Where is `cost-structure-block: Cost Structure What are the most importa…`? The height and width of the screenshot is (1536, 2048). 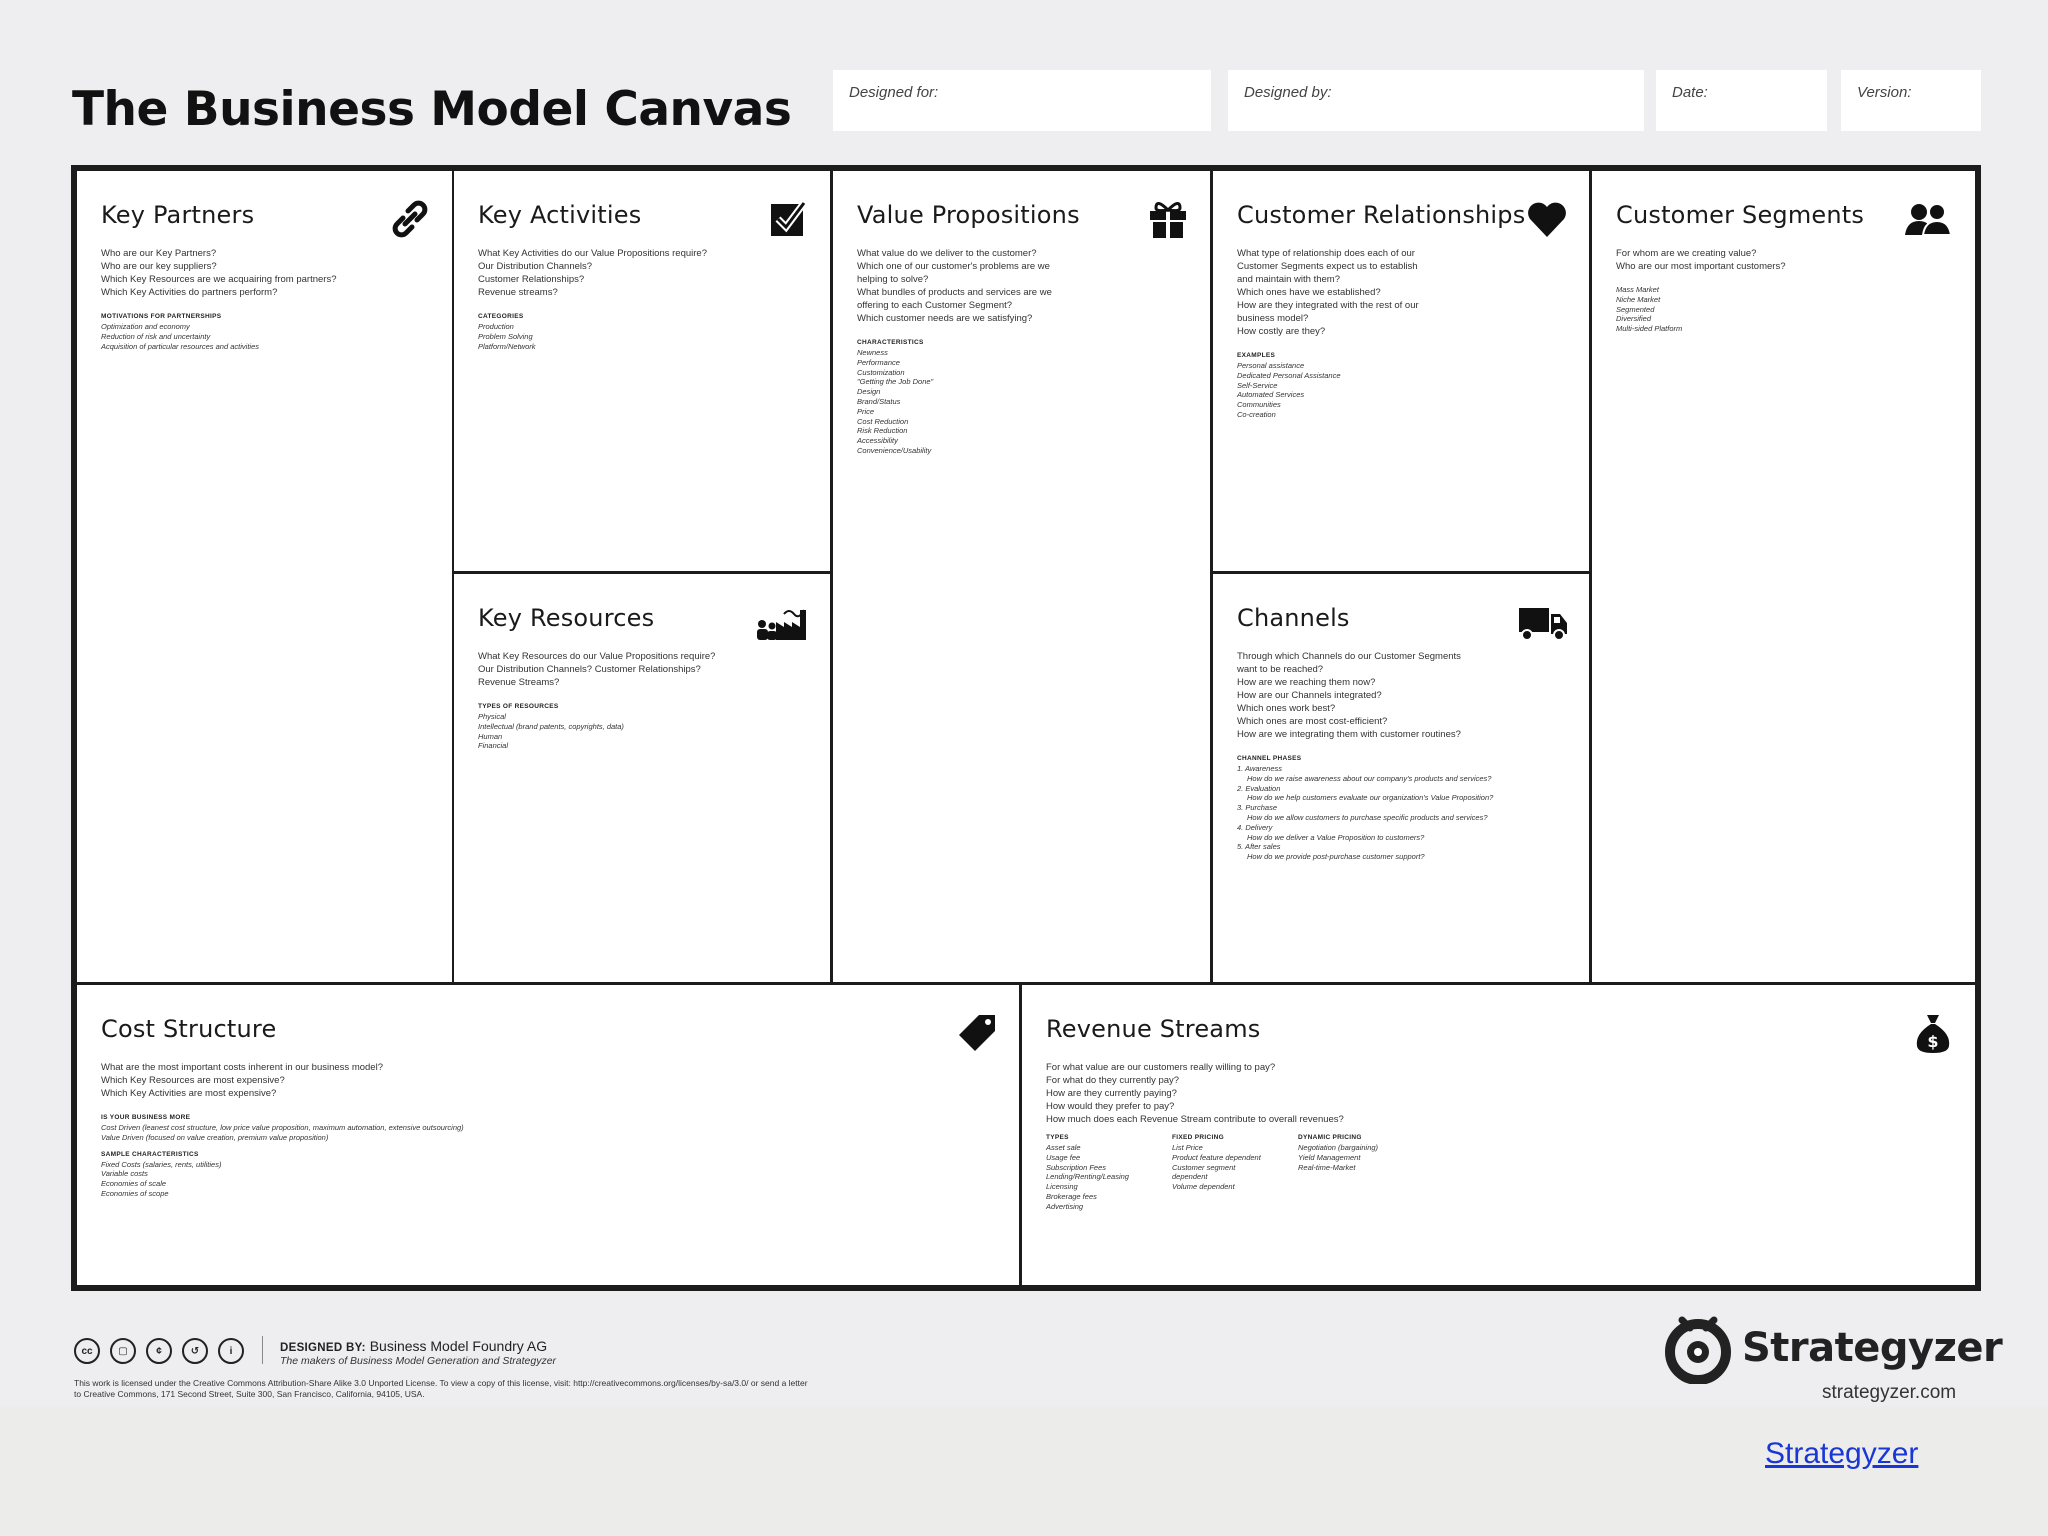 cost-structure-block: Cost Structure What are the most importa… is located at coordinates (548, 1135).